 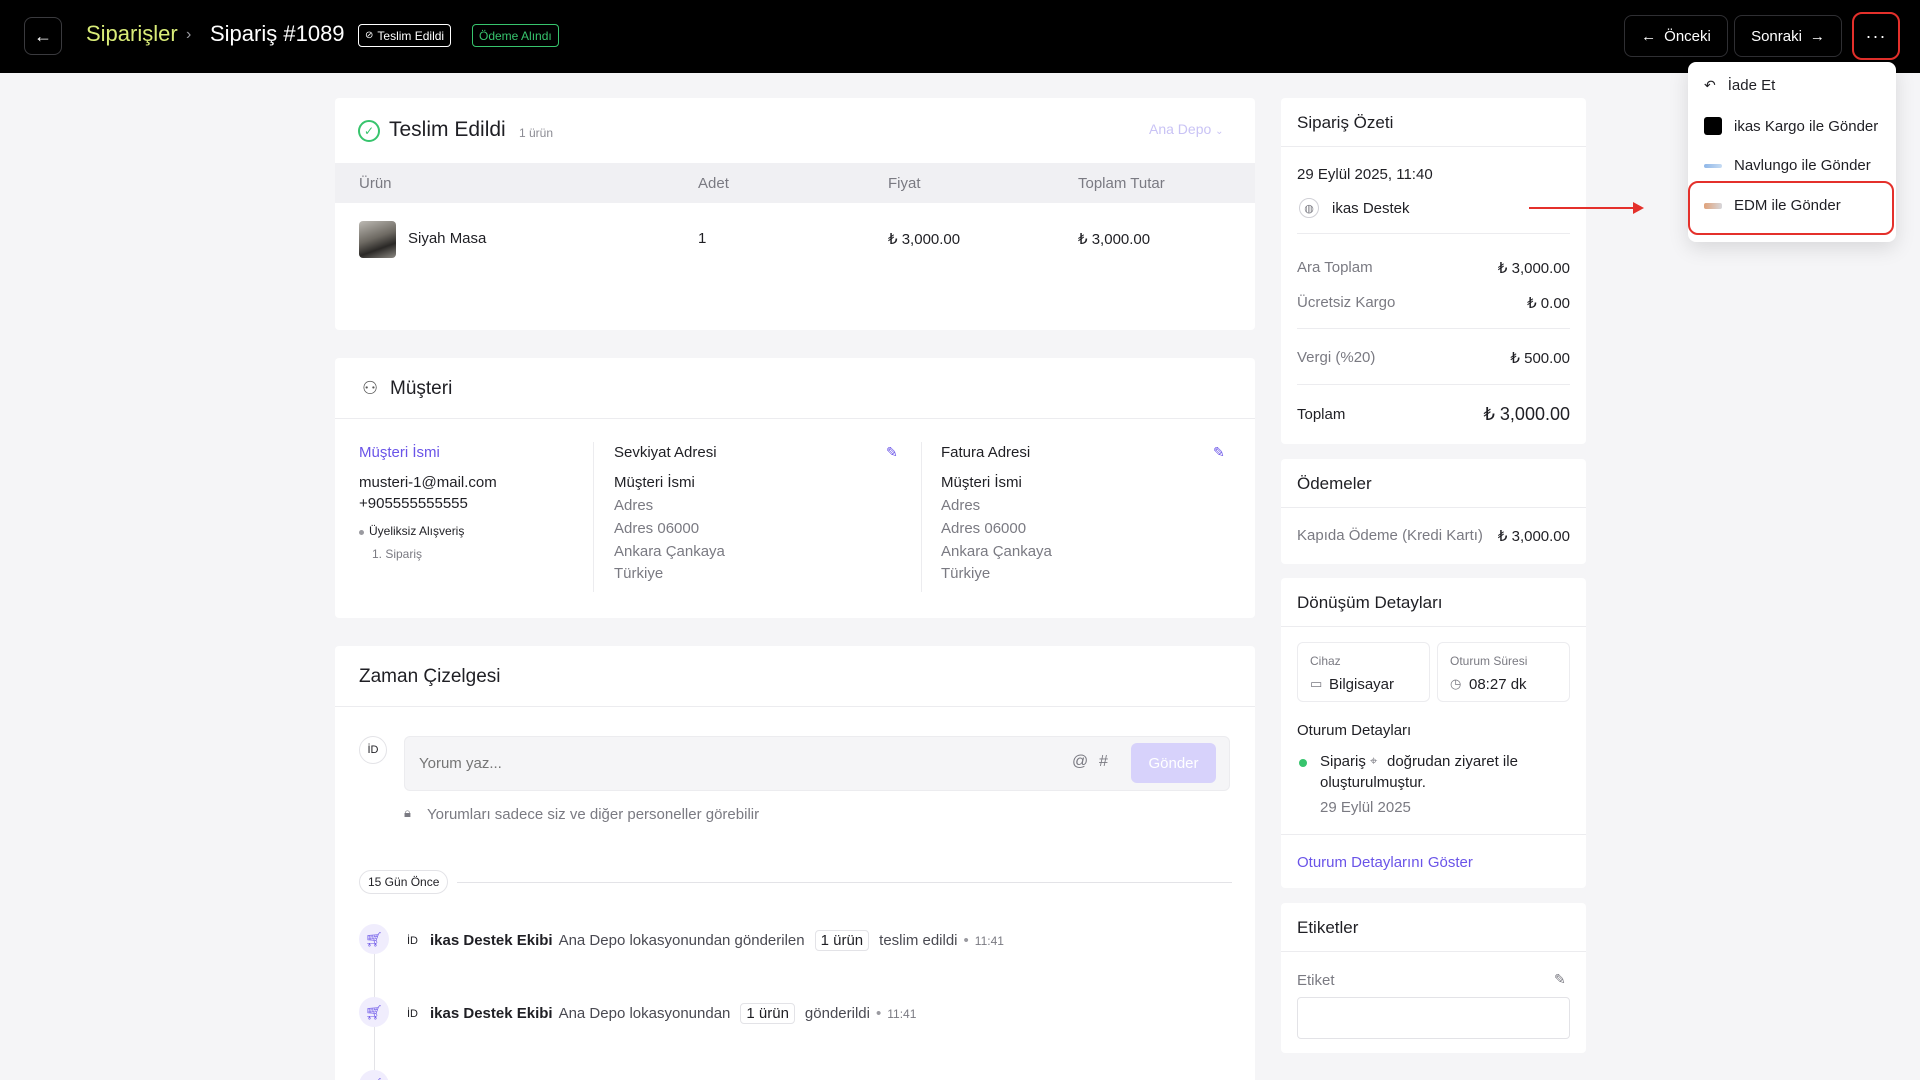 What do you see at coordinates (1676, 36) in the screenshot?
I see `previous-button: ← Önceki` at bounding box center [1676, 36].